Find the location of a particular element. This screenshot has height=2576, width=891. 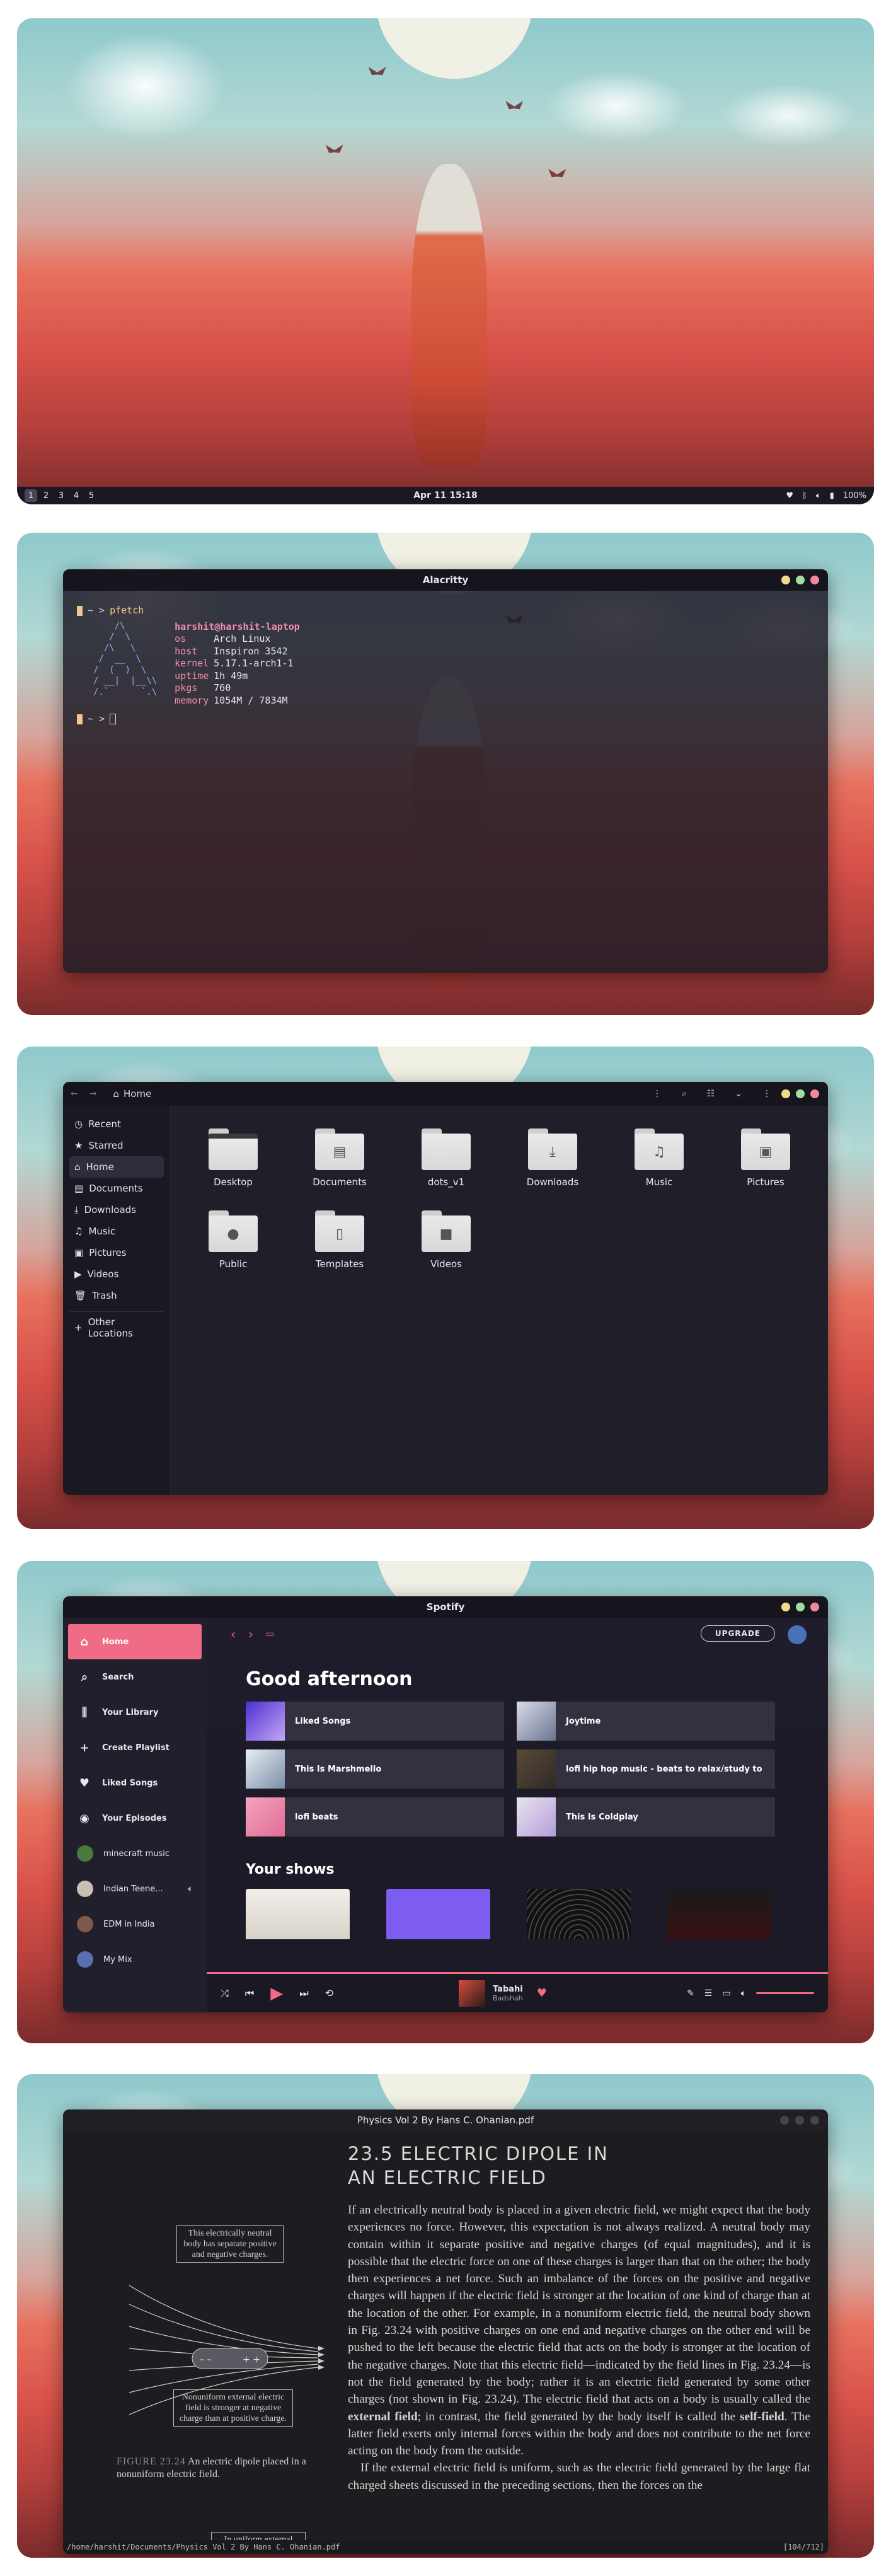

volume-slider is located at coordinates (785, 1993).